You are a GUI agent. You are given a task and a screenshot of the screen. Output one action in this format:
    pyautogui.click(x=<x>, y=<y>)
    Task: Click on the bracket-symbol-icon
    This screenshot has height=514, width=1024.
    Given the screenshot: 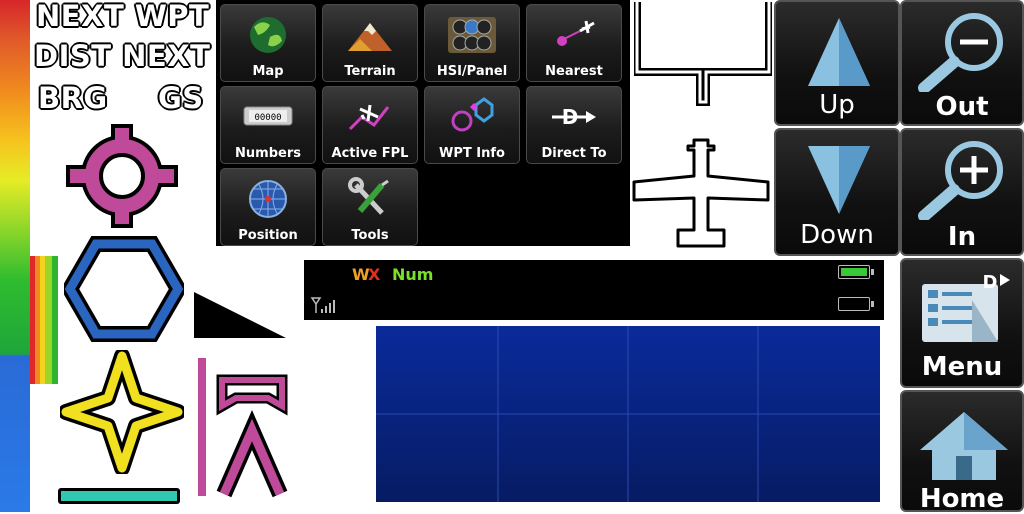 What is the action you would take?
    pyautogui.click(x=703, y=54)
    